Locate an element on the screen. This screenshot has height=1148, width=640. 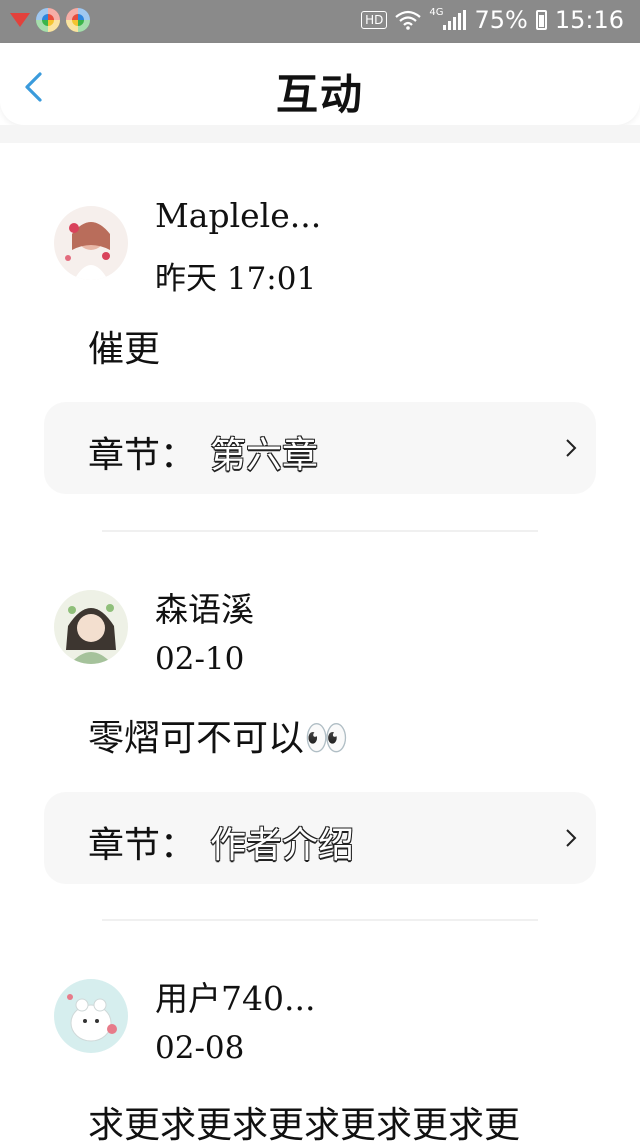
notification-icons is located at coordinates (50, 20).